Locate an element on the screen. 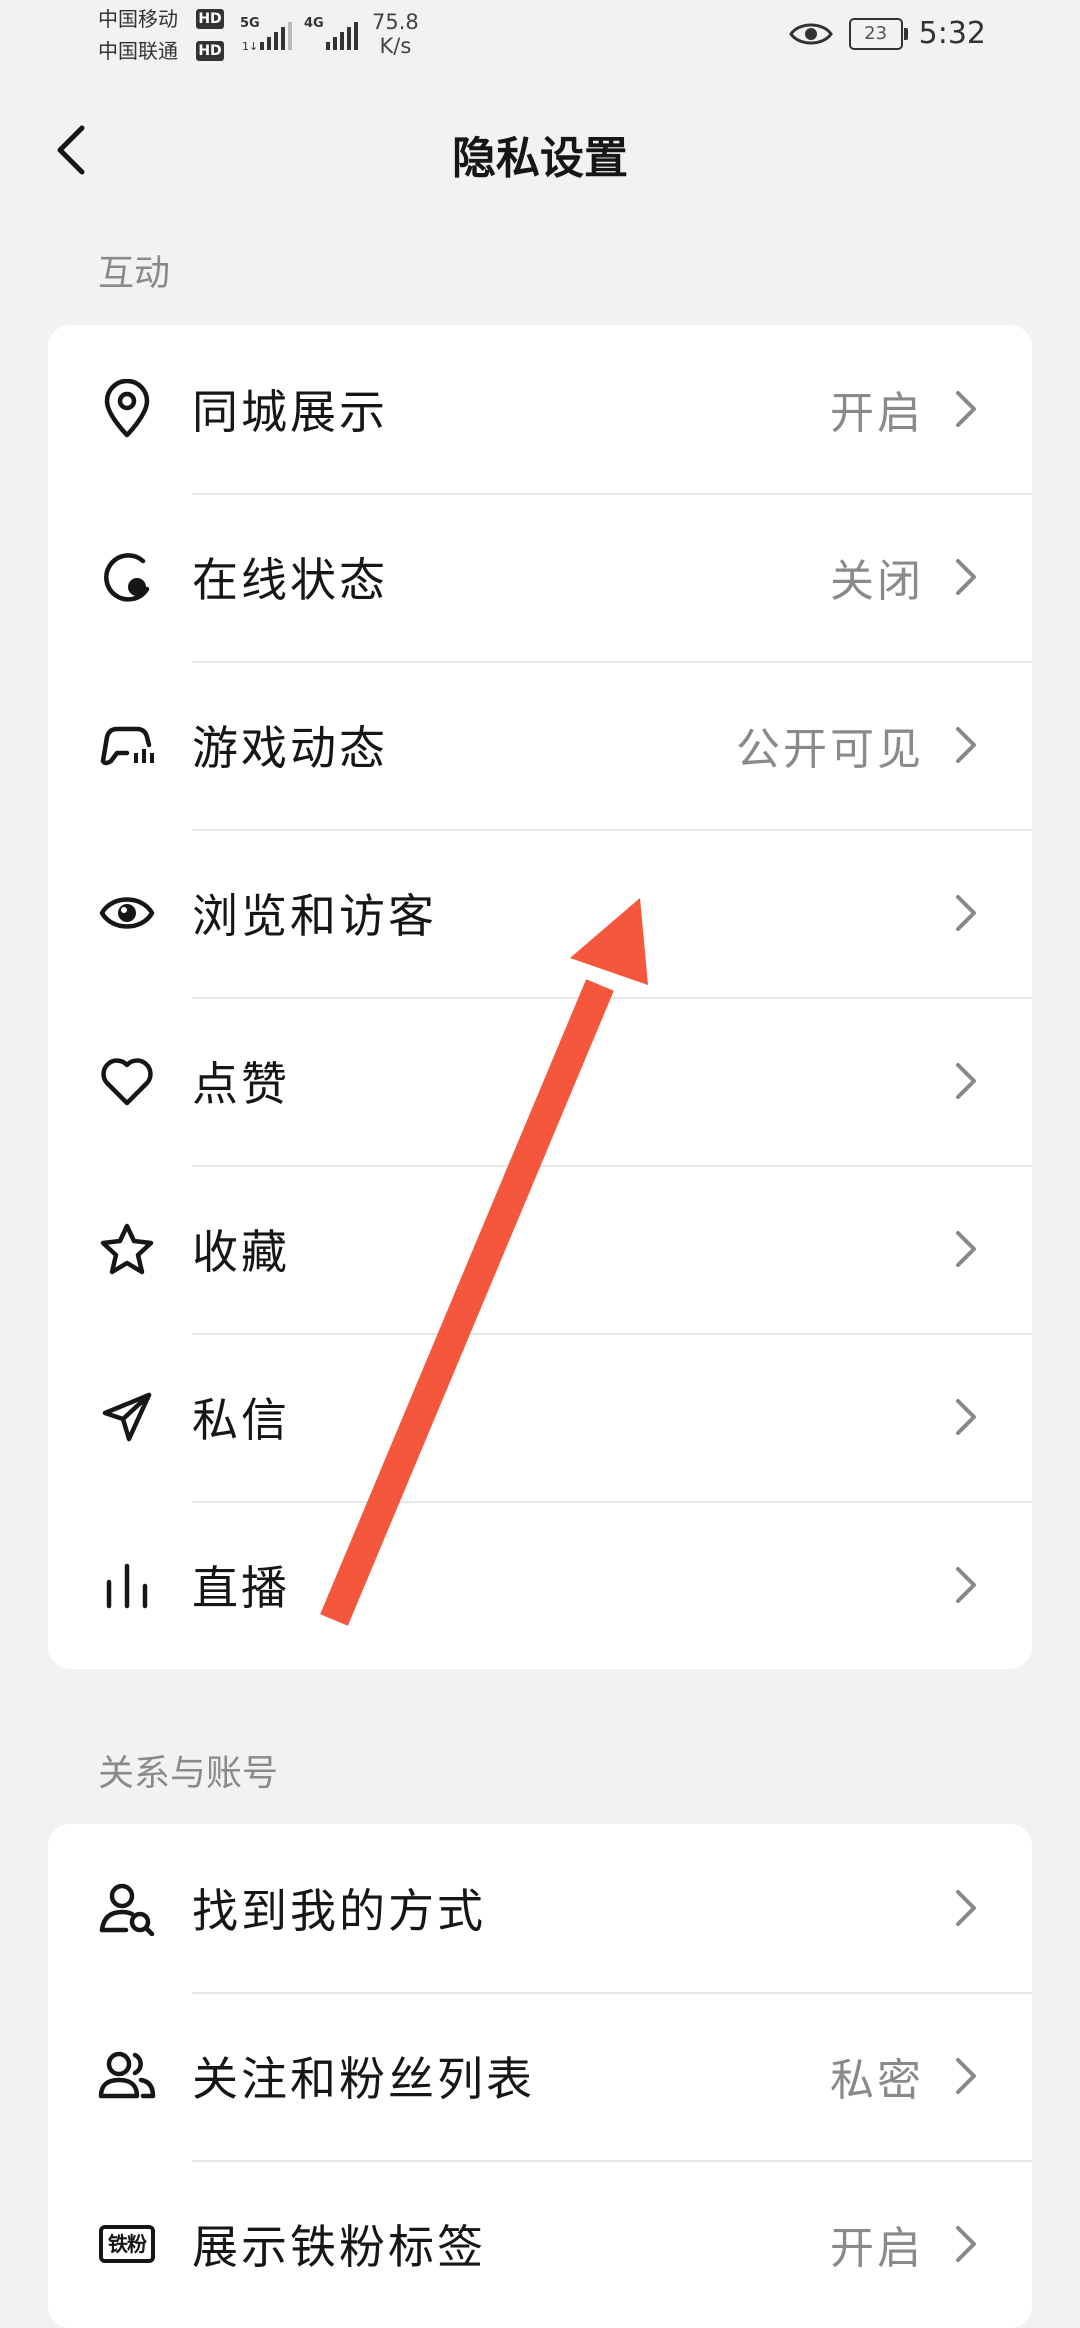  svg-text: 1↓ is located at coordinates (250, 46).